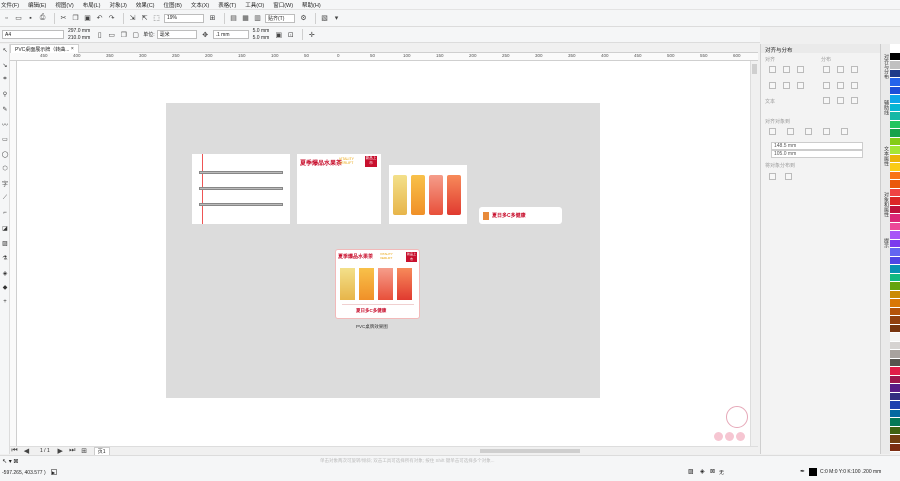  I want to click on connector-tool-icon: ⌐, so click(5, 213).